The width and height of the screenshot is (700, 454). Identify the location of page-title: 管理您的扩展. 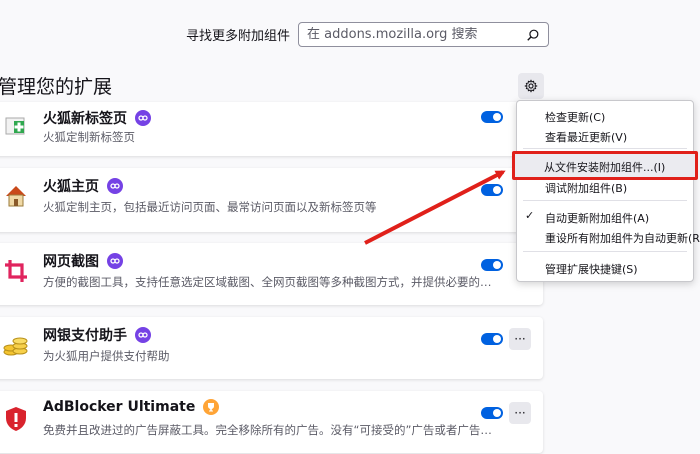
(56, 87).